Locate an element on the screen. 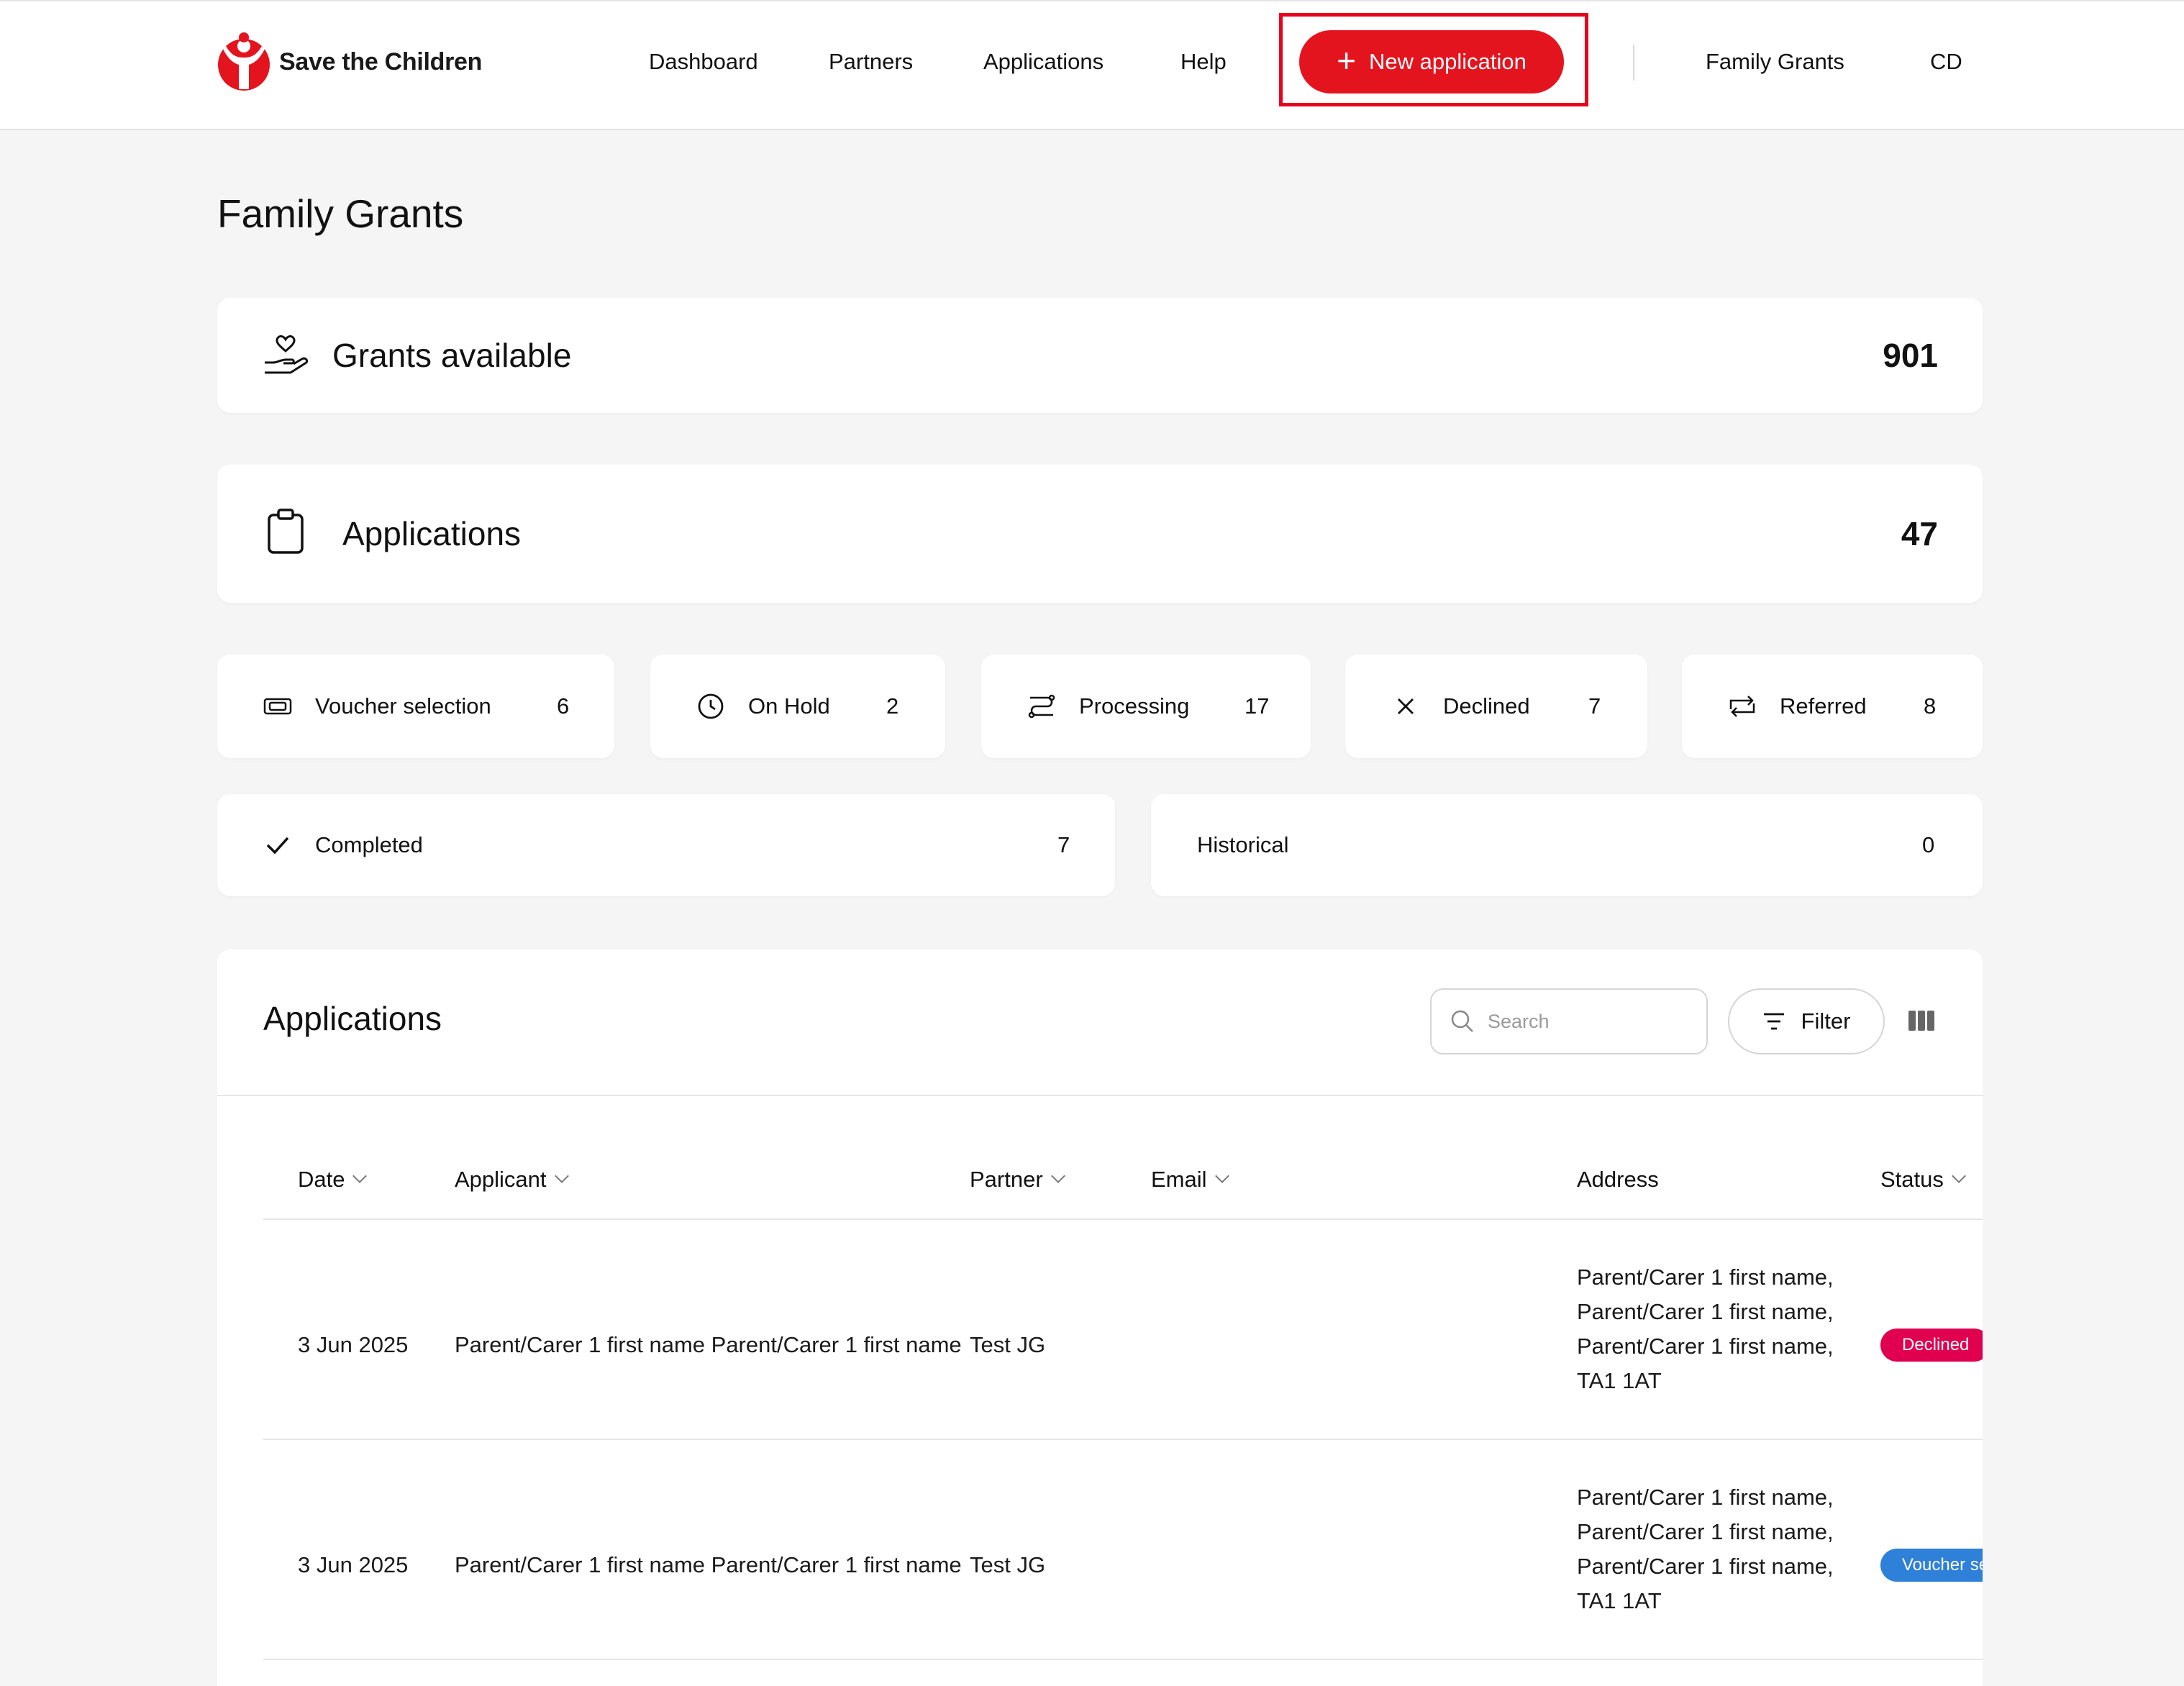 The image size is (2184, 1686). applications-summary-label: Applications is located at coordinates (432, 533).